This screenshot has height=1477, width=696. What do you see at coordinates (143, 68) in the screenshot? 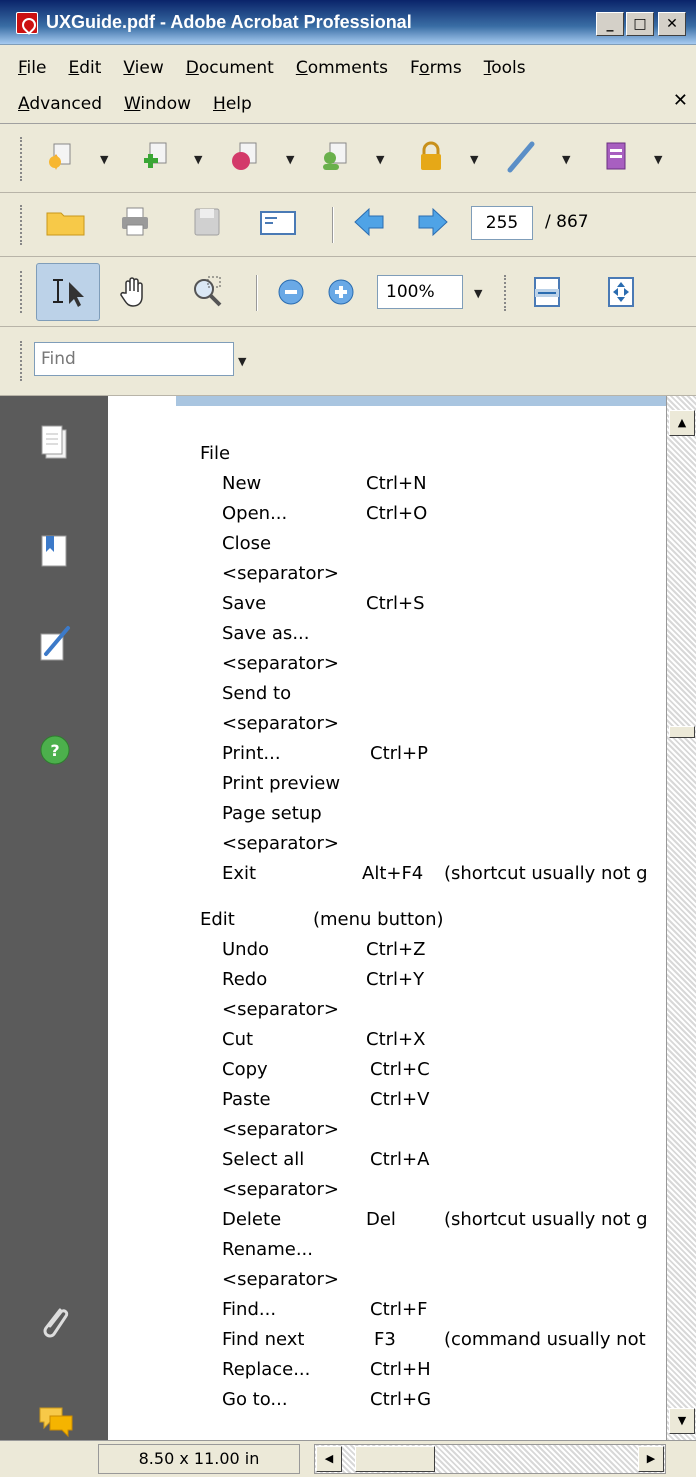
I see `menu-view: View` at bounding box center [143, 68].